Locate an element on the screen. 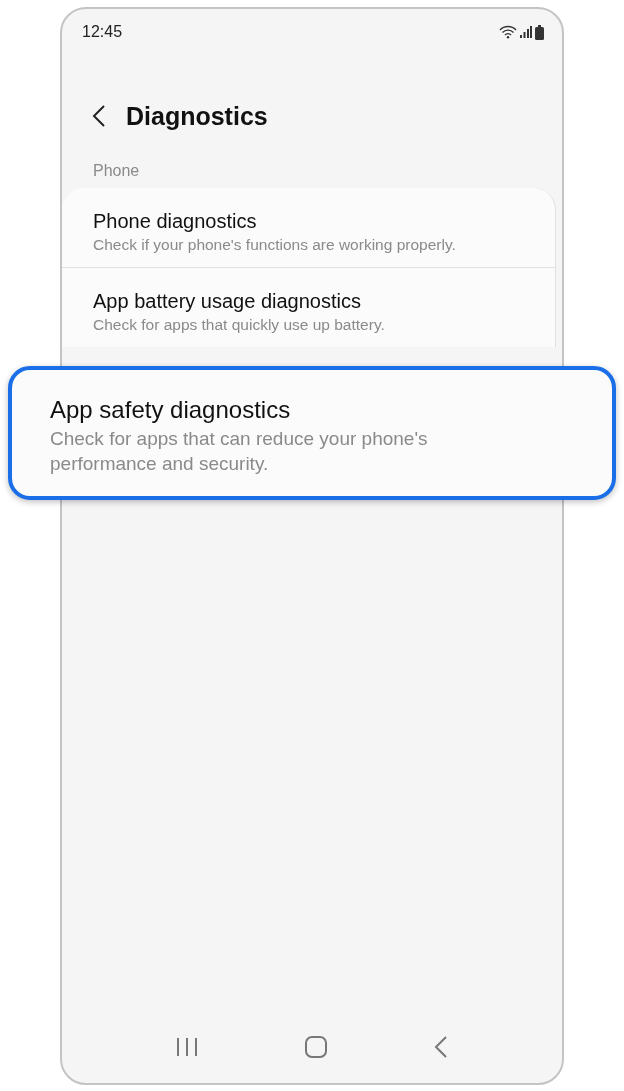  section-label: Phone is located at coordinates (116, 171).